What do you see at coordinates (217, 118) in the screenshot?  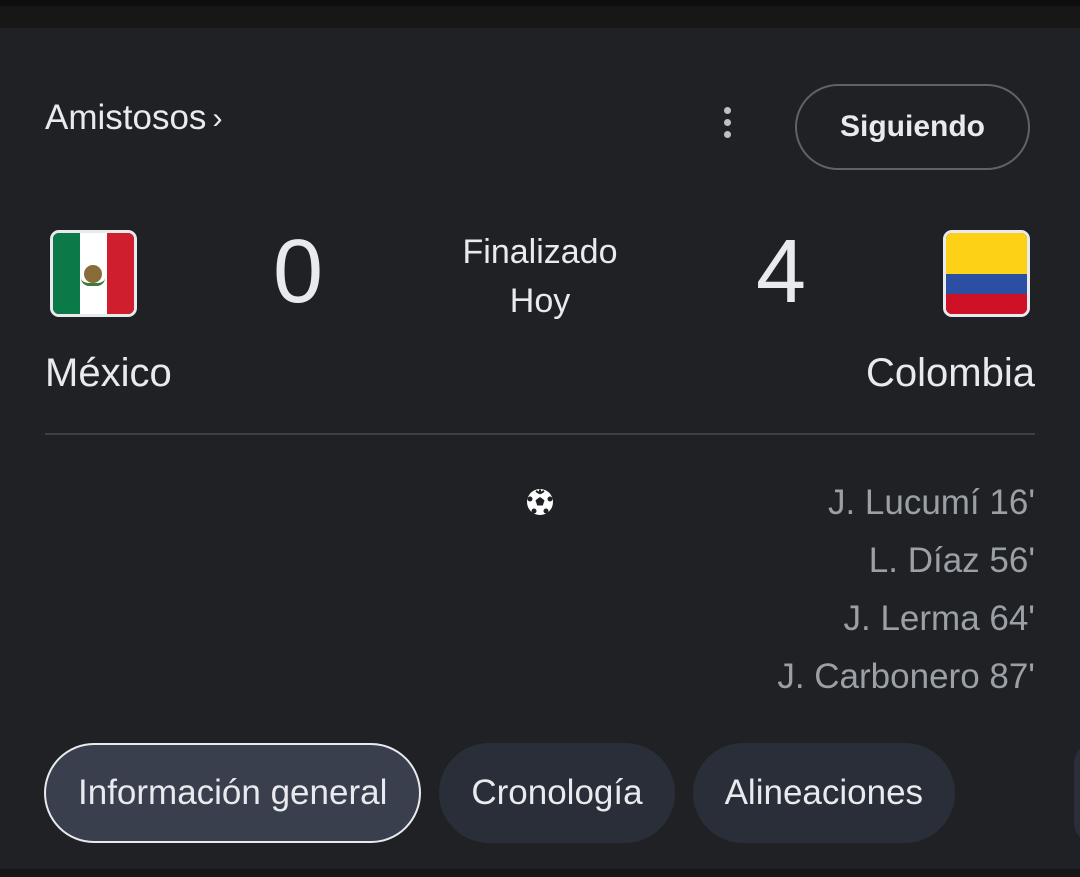 I see `chevron-right-icon: ›` at bounding box center [217, 118].